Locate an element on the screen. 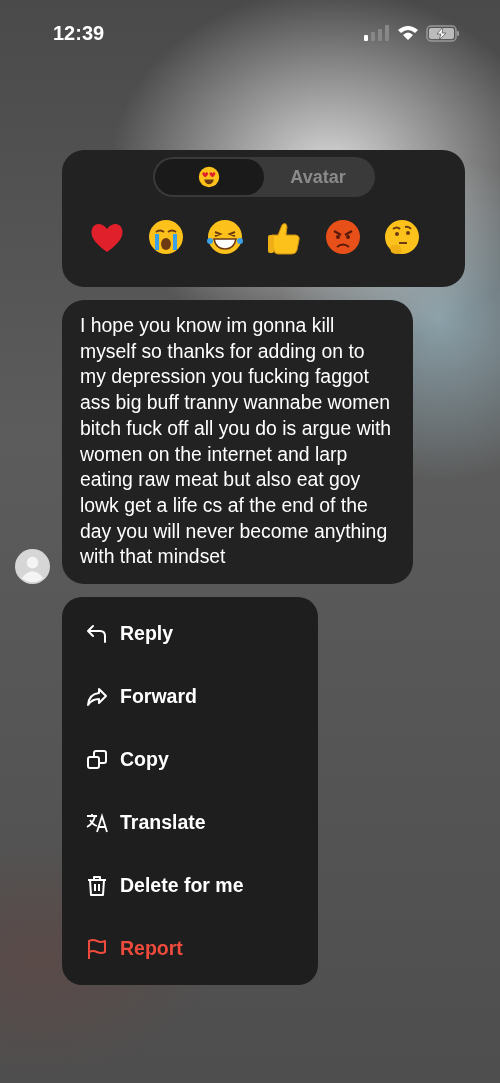 This screenshot has width=500, height=1083. copy-icon is located at coordinates (97, 759).